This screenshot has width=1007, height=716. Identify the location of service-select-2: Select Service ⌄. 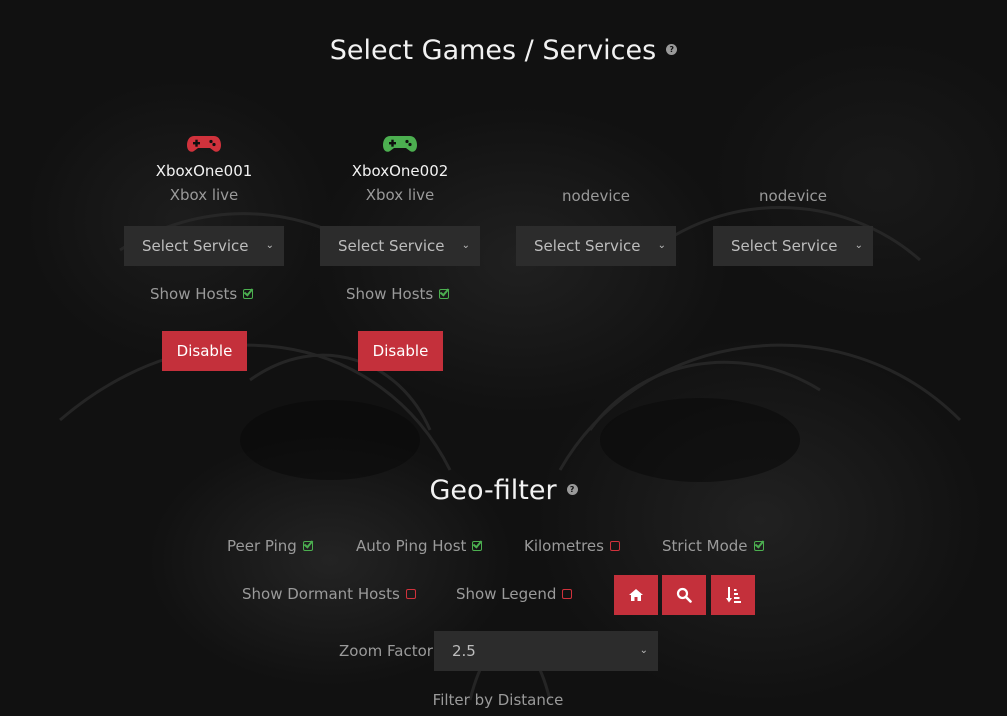
(400, 246).